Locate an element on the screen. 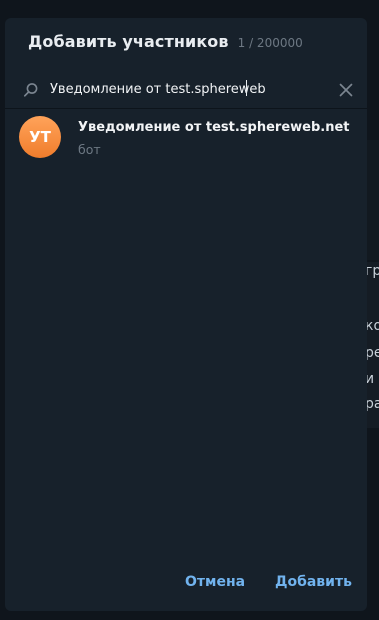 This screenshot has height=620, width=379. contact-status: бот is located at coordinates (89, 149).